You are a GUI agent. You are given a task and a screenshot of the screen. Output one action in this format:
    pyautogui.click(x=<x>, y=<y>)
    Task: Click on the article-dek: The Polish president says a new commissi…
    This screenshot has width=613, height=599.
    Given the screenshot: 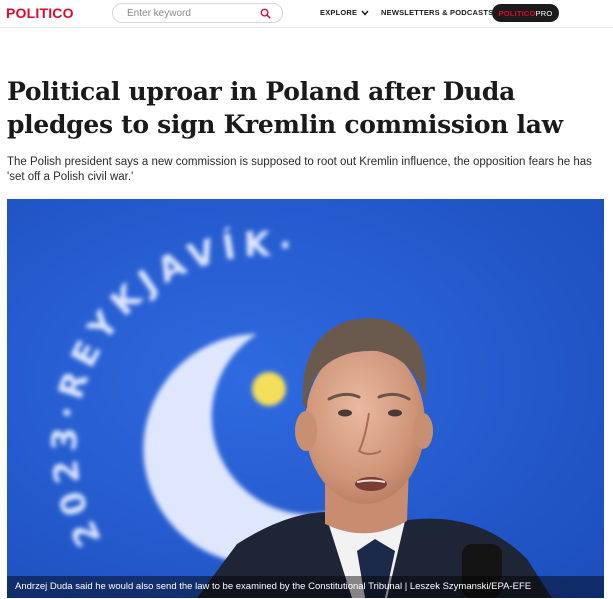 What is the action you would take?
    pyautogui.click(x=299, y=169)
    